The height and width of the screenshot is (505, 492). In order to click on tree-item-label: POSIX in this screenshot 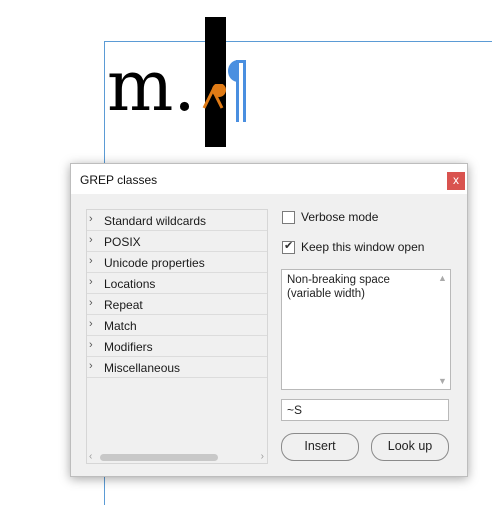, I will do `click(122, 242)`.